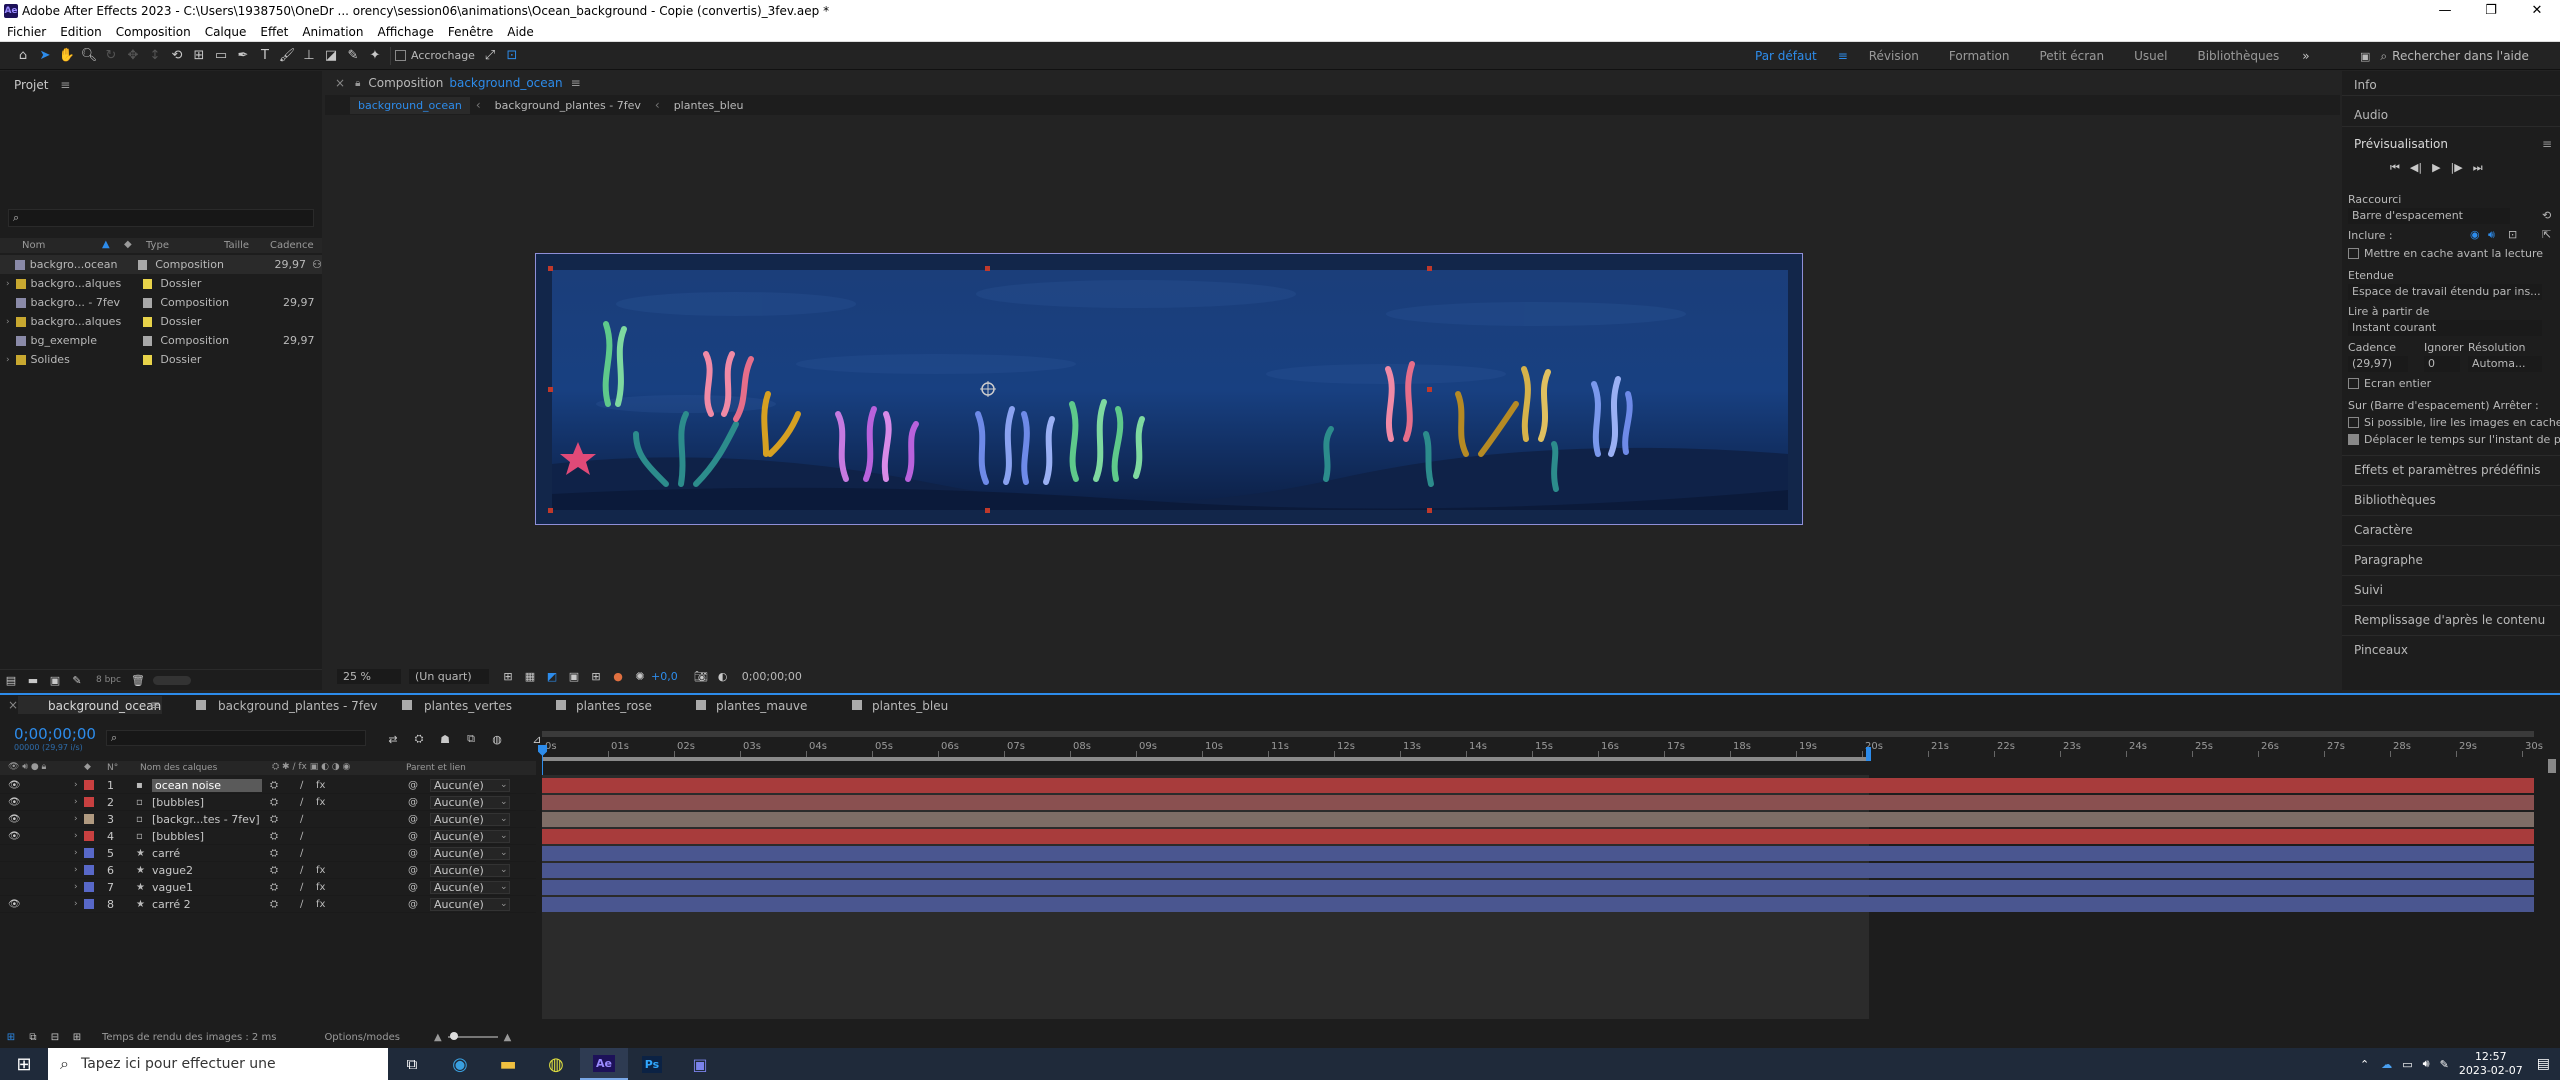 The width and height of the screenshot is (2560, 1080). Describe the element at coordinates (419, 739) in the screenshot. I see `draft-3d-icon: ⛭` at that location.